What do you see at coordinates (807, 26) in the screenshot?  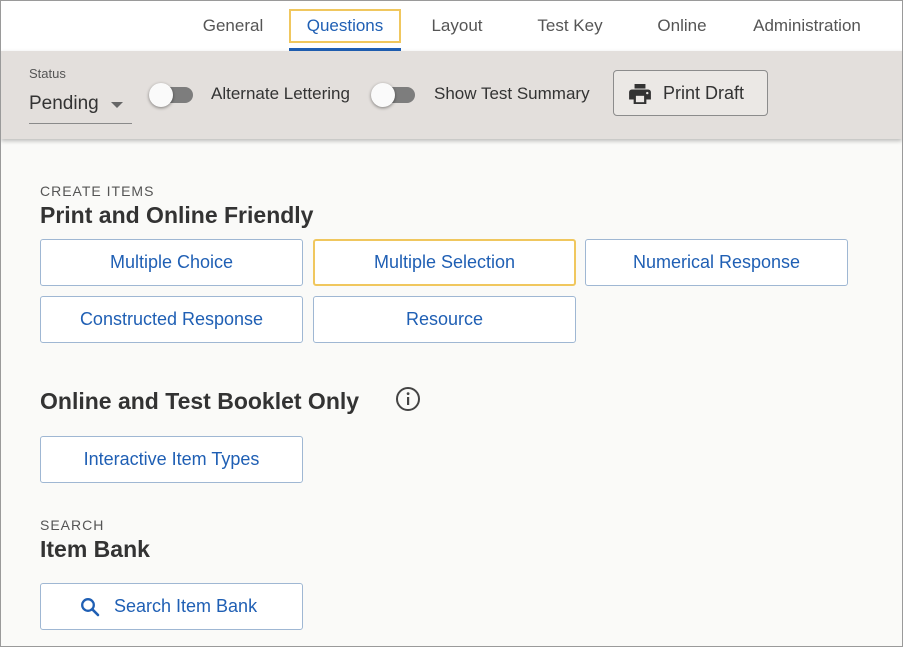 I see `tab-administration: Administration` at bounding box center [807, 26].